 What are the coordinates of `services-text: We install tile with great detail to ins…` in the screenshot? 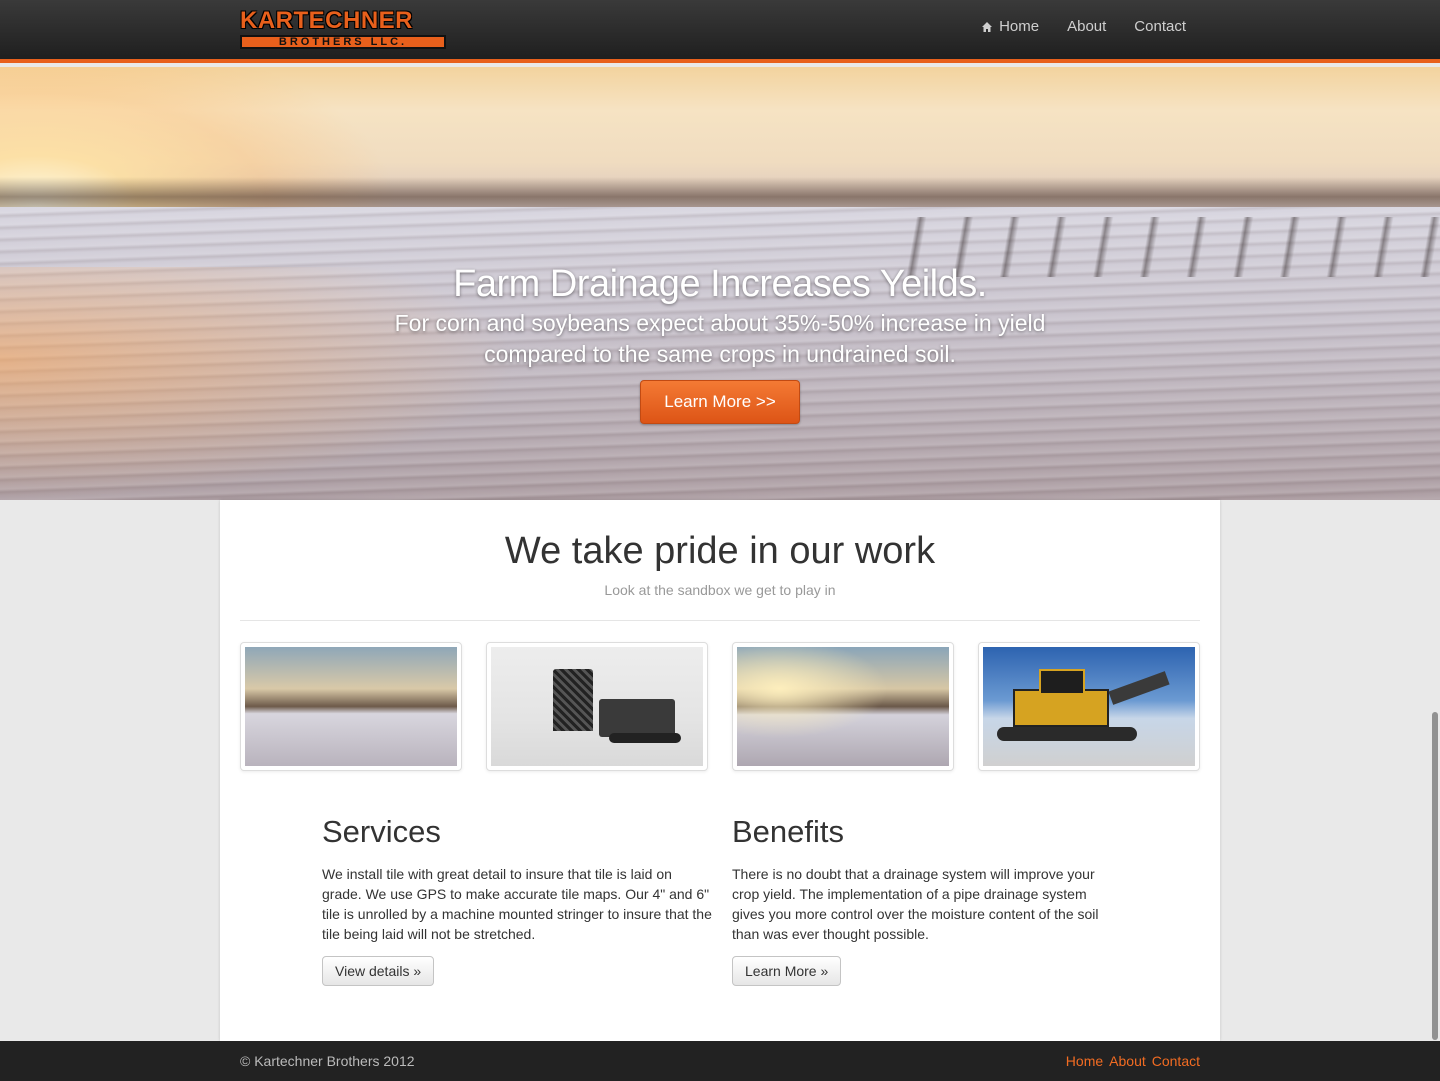 It's located at (517, 904).